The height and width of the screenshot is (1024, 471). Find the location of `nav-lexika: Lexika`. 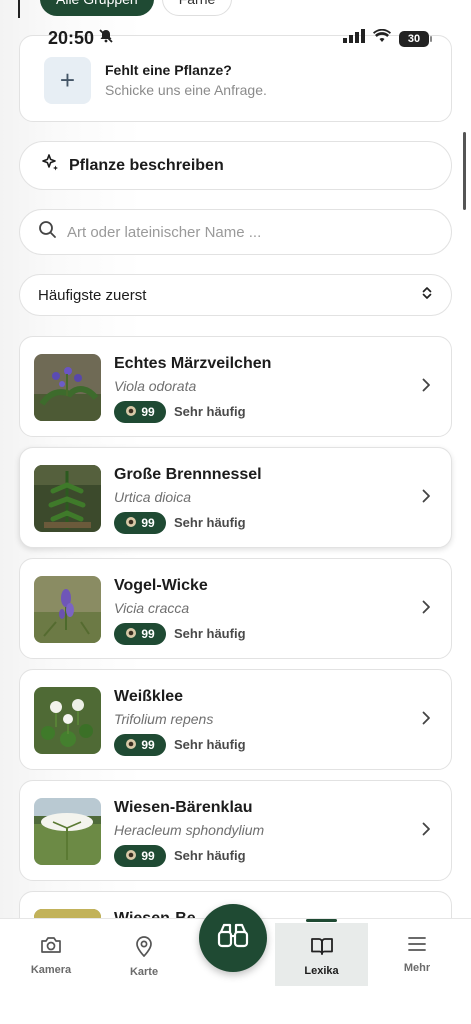

nav-lexika: Lexika is located at coordinates (321, 954).